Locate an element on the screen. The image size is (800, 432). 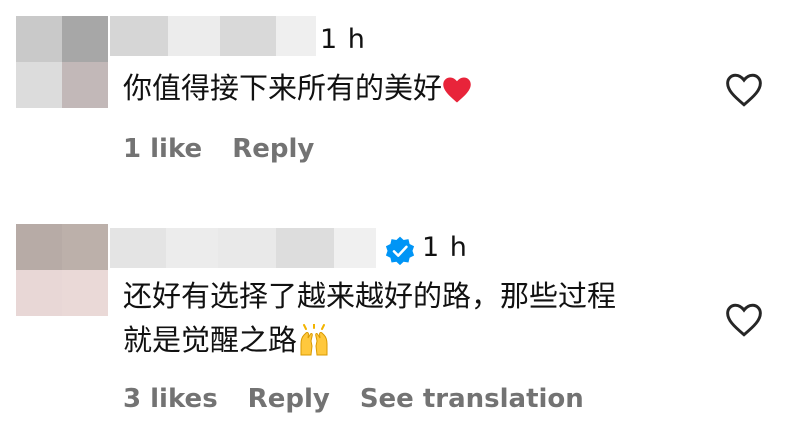
comment-actions: 1 like Reply is located at coordinates (218, 149).